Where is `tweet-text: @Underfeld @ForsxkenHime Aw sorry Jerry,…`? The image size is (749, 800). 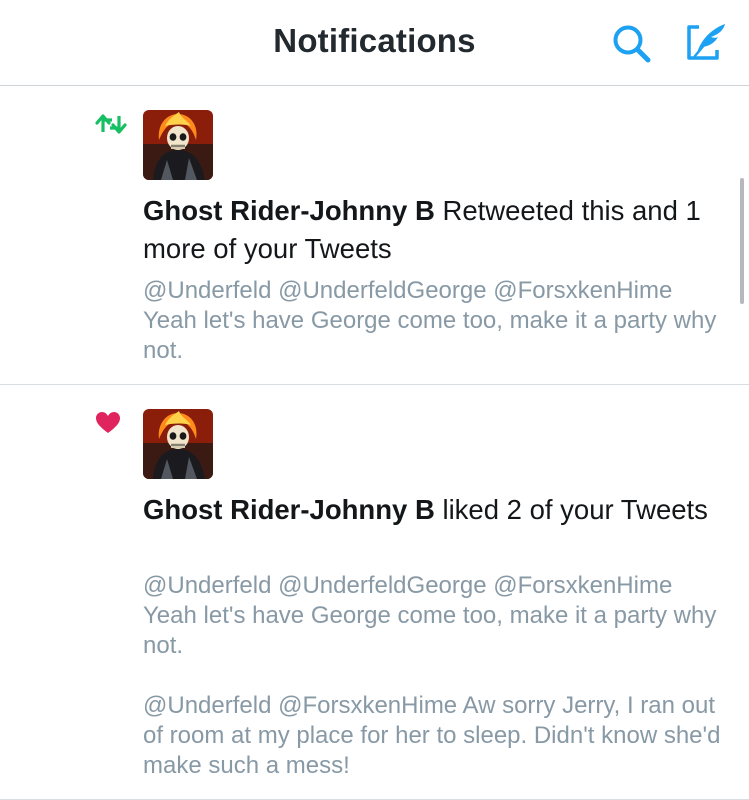
tweet-text: @Underfeld @ForsxkenHime Aw sorry Jerry,… is located at coordinates (433, 736).